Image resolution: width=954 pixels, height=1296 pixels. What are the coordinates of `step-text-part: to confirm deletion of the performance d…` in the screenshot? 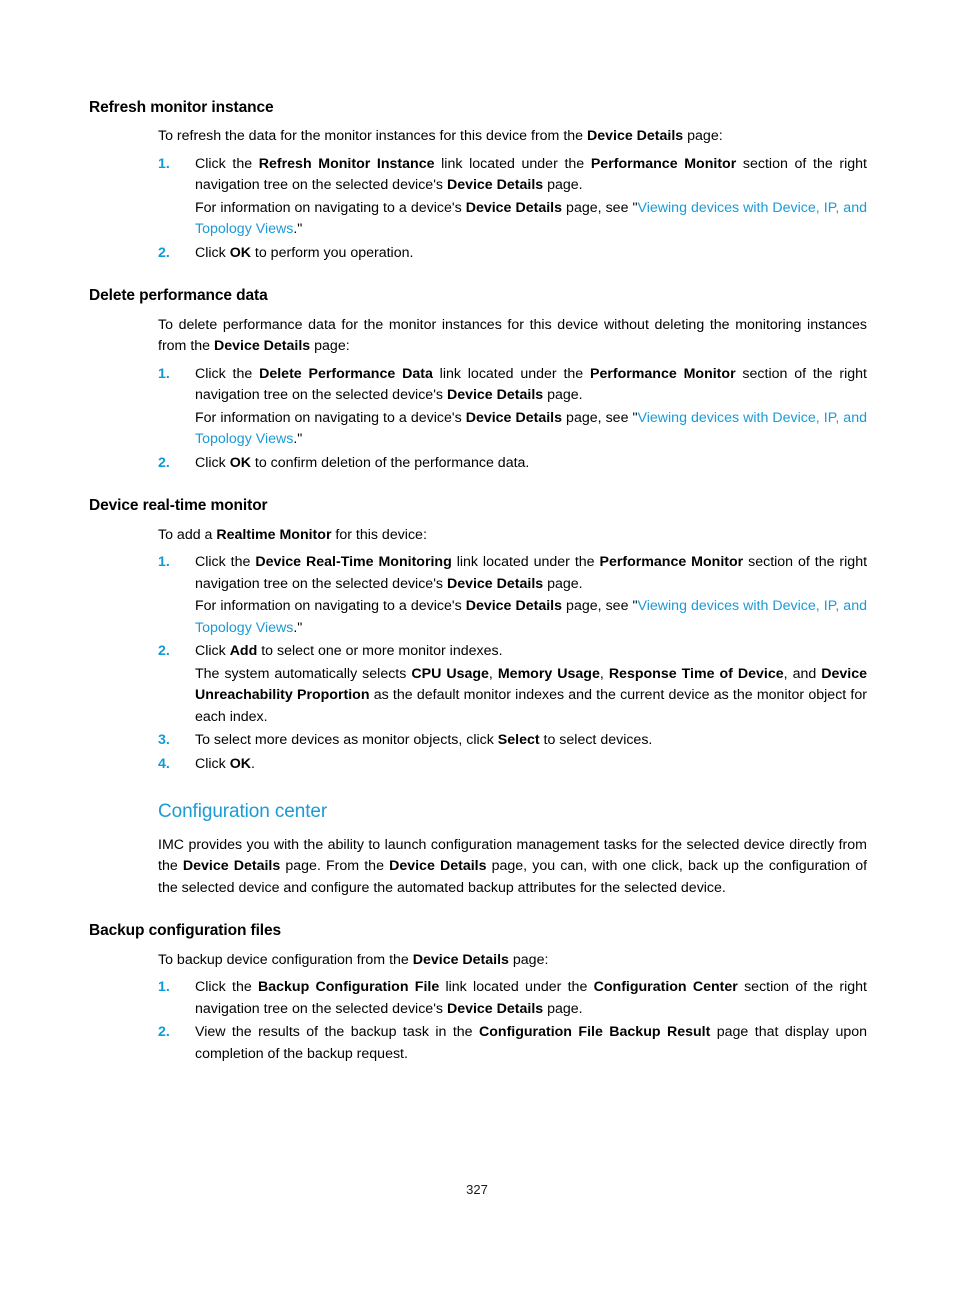 It's located at (390, 462).